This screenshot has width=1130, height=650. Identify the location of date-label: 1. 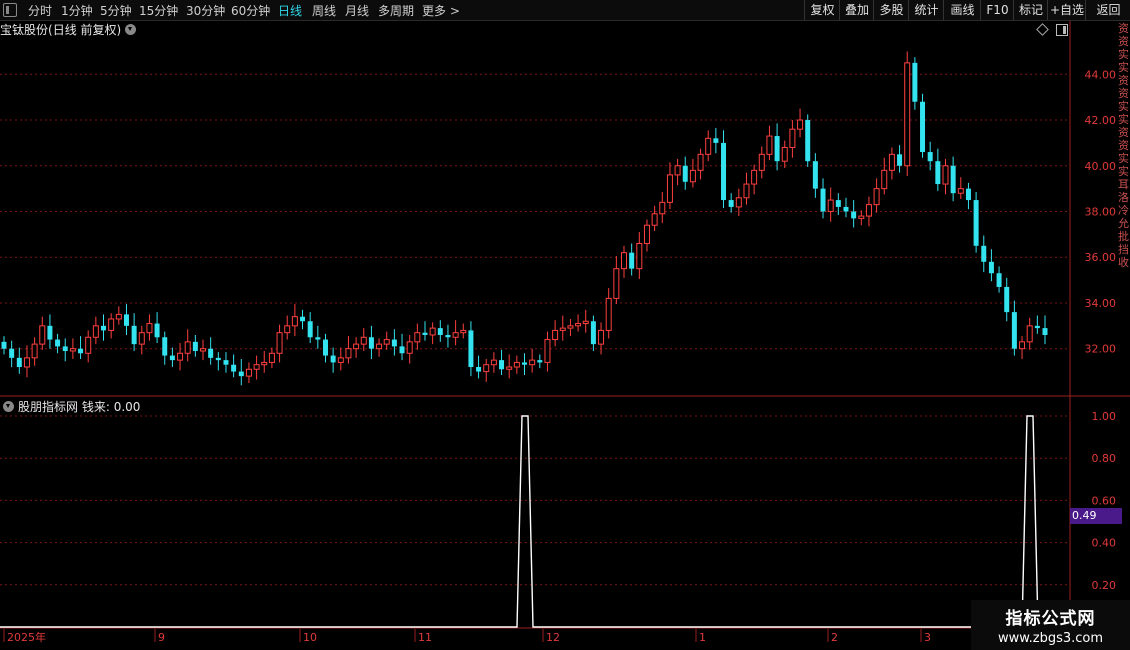
(702, 637).